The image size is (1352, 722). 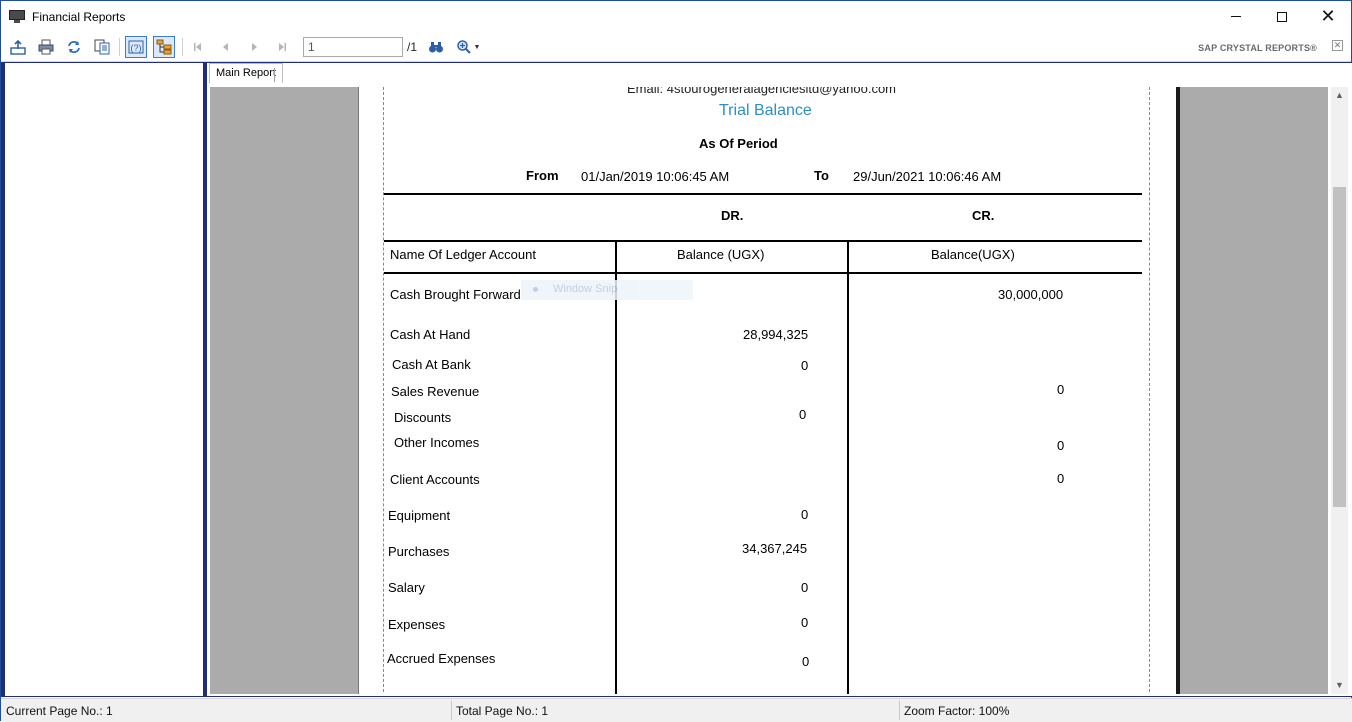 I want to click on row-account: Equipment, so click(x=419, y=515).